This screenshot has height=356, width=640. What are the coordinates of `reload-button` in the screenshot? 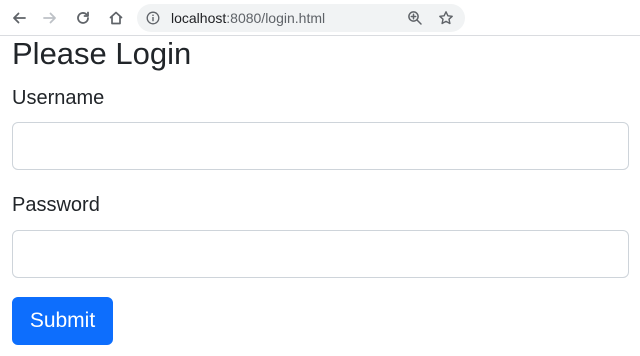 It's located at (83, 18).